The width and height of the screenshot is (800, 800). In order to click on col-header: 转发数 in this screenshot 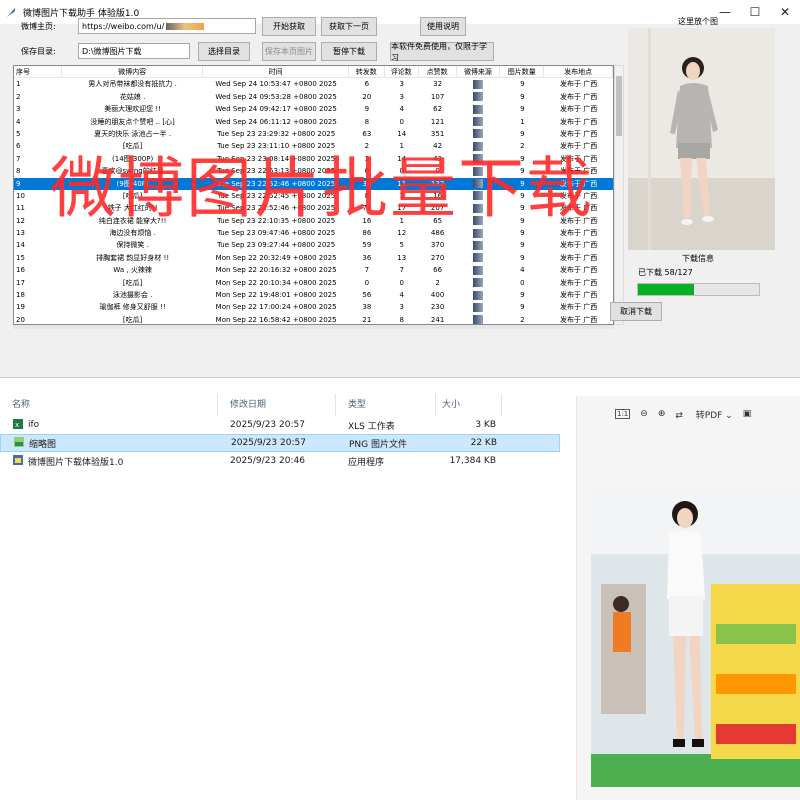, I will do `click(367, 72)`.